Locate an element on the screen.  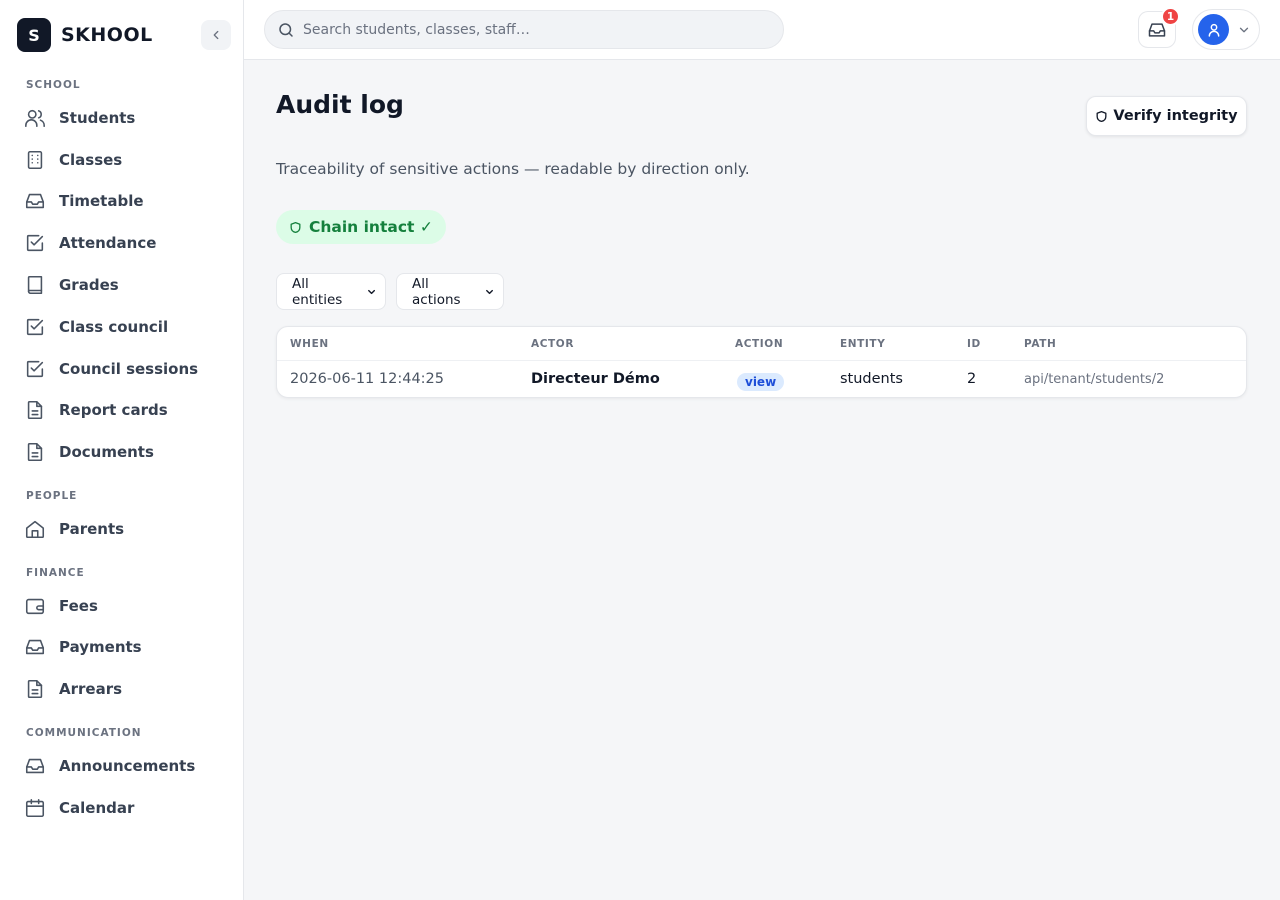
sidebar-item-documents: Documents is located at coordinates (124, 452).